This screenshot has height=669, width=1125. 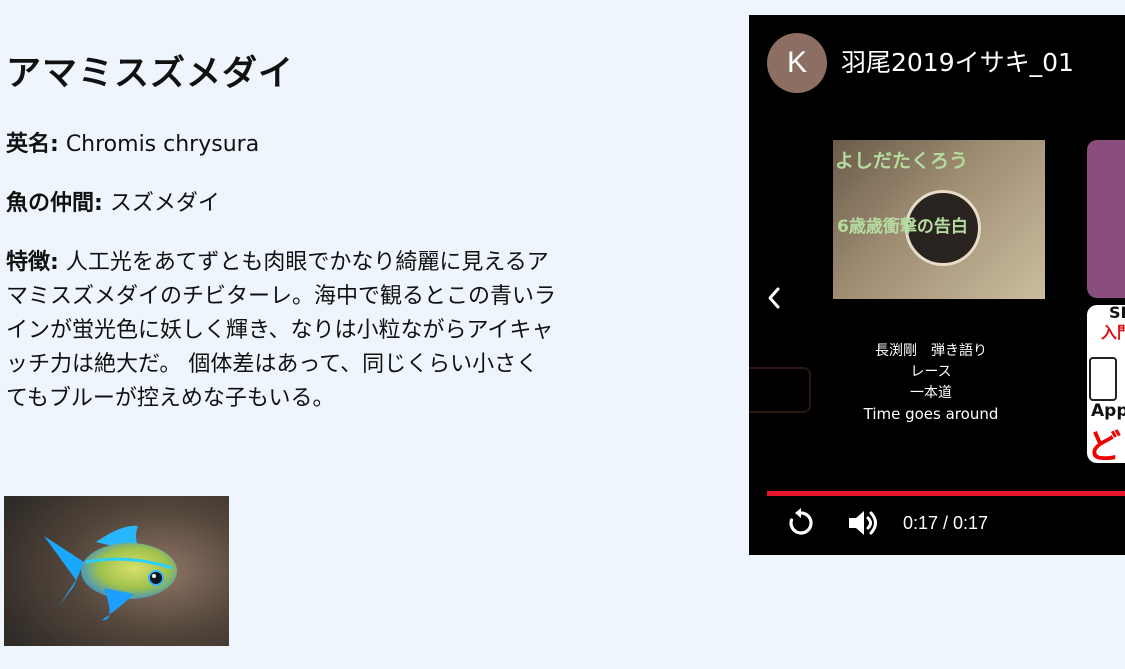 What do you see at coordinates (931, 351) in the screenshot?
I see `lyrics-line: 長渕剛 弾き語り` at bounding box center [931, 351].